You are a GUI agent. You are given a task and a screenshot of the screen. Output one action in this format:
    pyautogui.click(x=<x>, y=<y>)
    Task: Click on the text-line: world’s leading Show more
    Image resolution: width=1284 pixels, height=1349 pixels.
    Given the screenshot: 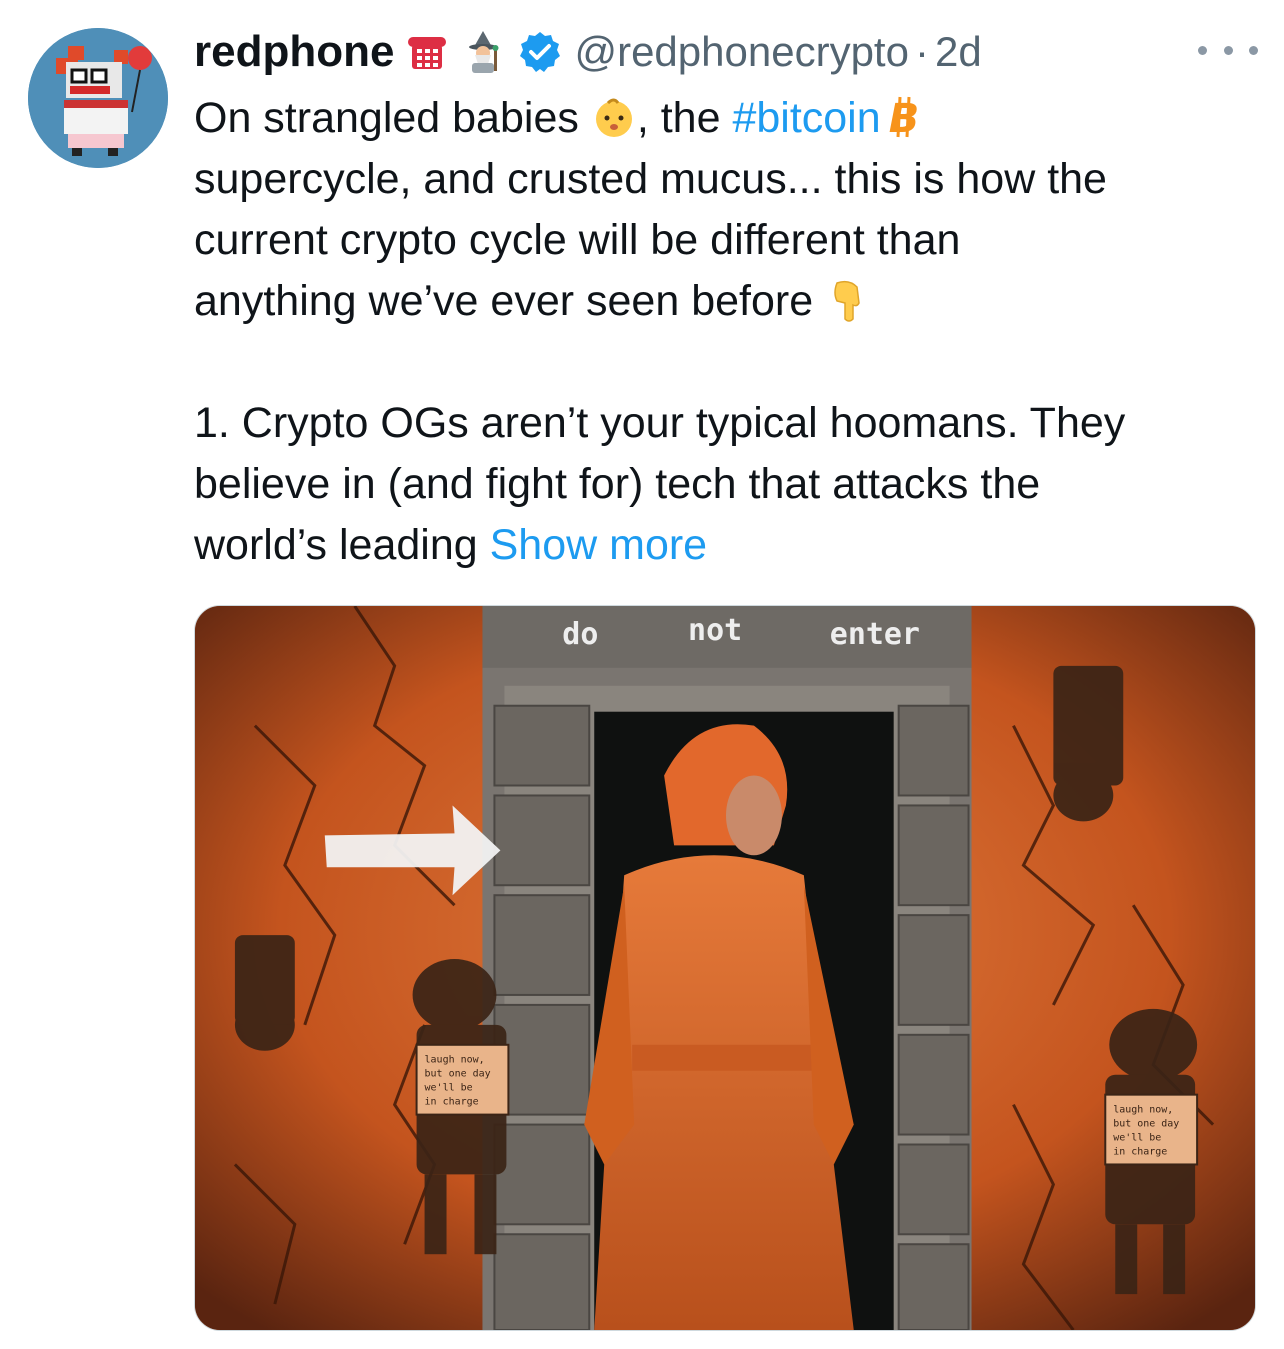 What is the action you would take?
    pyautogui.click(x=451, y=545)
    